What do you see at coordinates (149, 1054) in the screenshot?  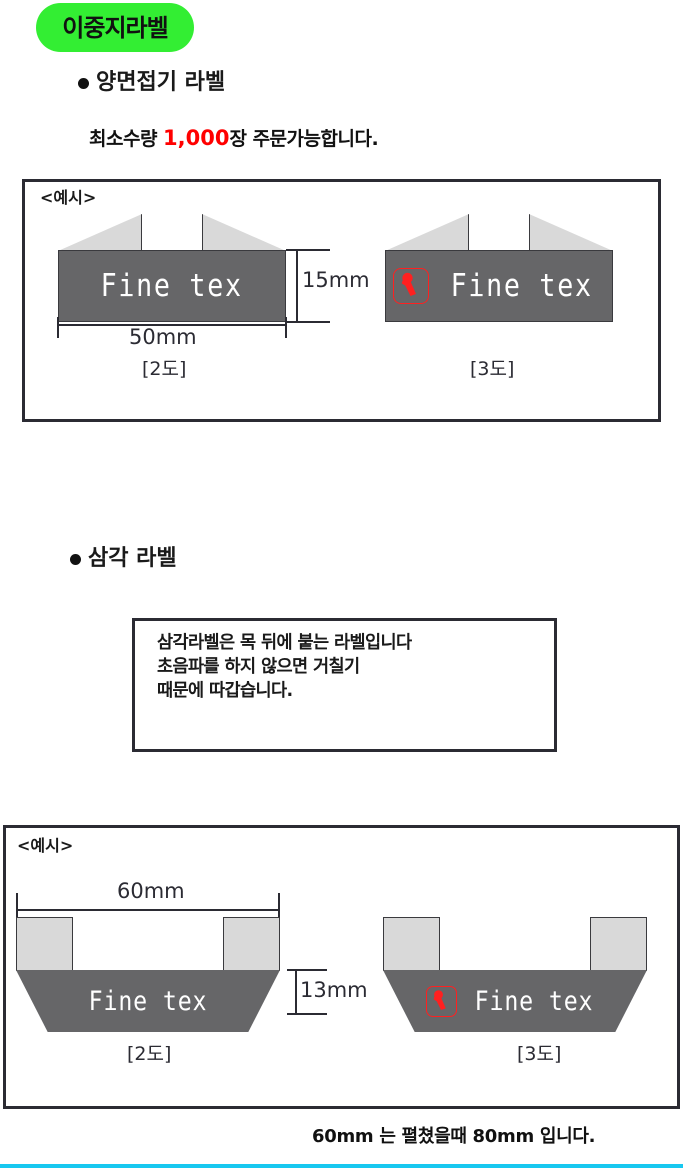 I see `caption-triangle-2do: [2도]` at bounding box center [149, 1054].